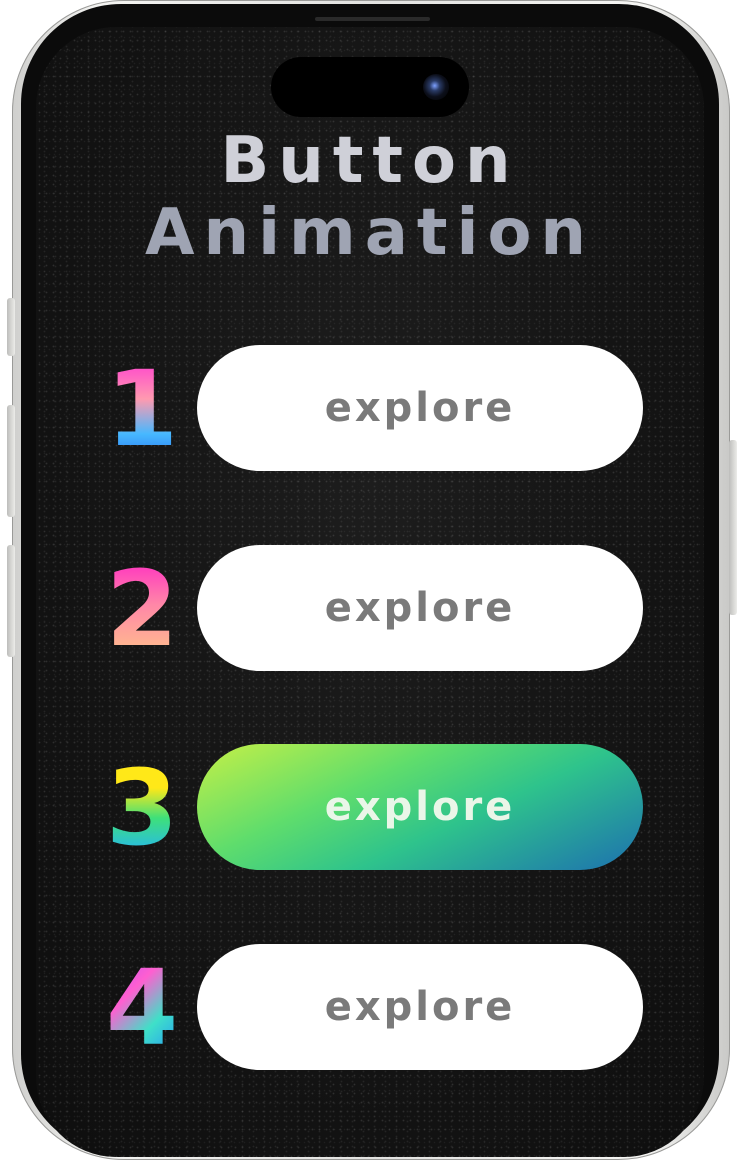 The height and width of the screenshot is (1160, 740). I want to click on button-row-2: 2 explore, so click(370, 609).